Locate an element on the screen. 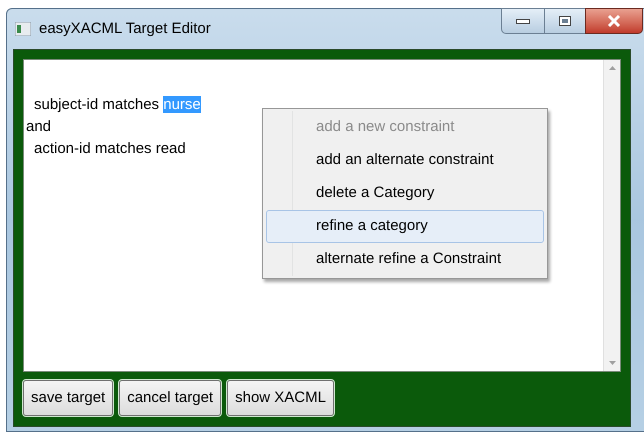  text-line: action-id matches read is located at coordinates (109, 149).